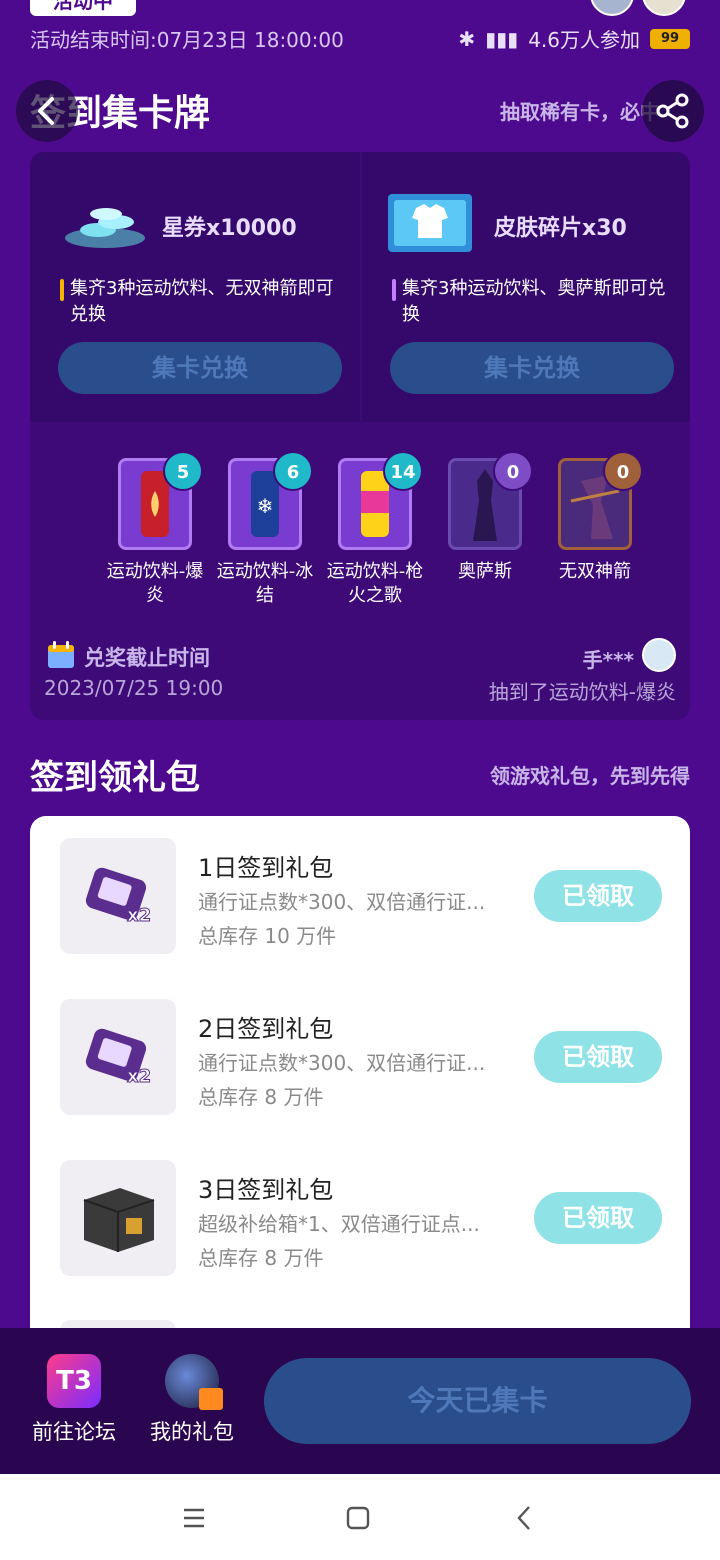 Image resolution: width=720 pixels, height=1560 pixels. What do you see at coordinates (380, 500) in the screenshot?
I see `drink-can-yellow-icon: 14` at bounding box center [380, 500].